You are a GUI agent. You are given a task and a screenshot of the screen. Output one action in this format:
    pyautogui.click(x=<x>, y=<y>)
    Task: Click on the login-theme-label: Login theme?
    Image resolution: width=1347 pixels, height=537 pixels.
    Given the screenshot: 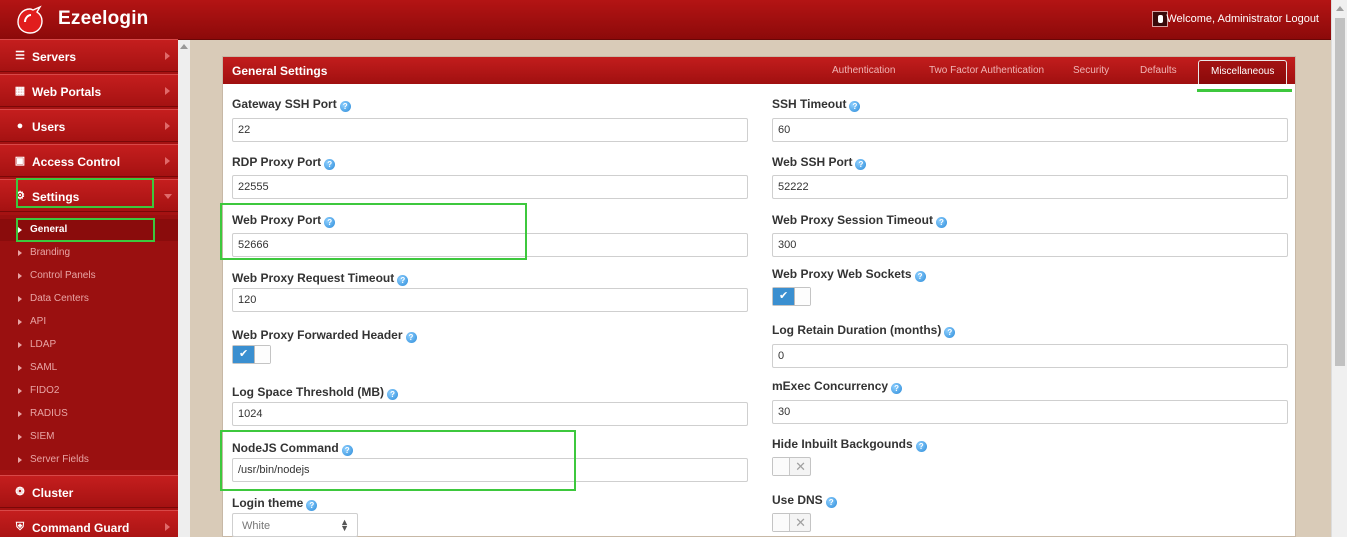 What is the action you would take?
    pyautogui.click(x=275, y=503)
    